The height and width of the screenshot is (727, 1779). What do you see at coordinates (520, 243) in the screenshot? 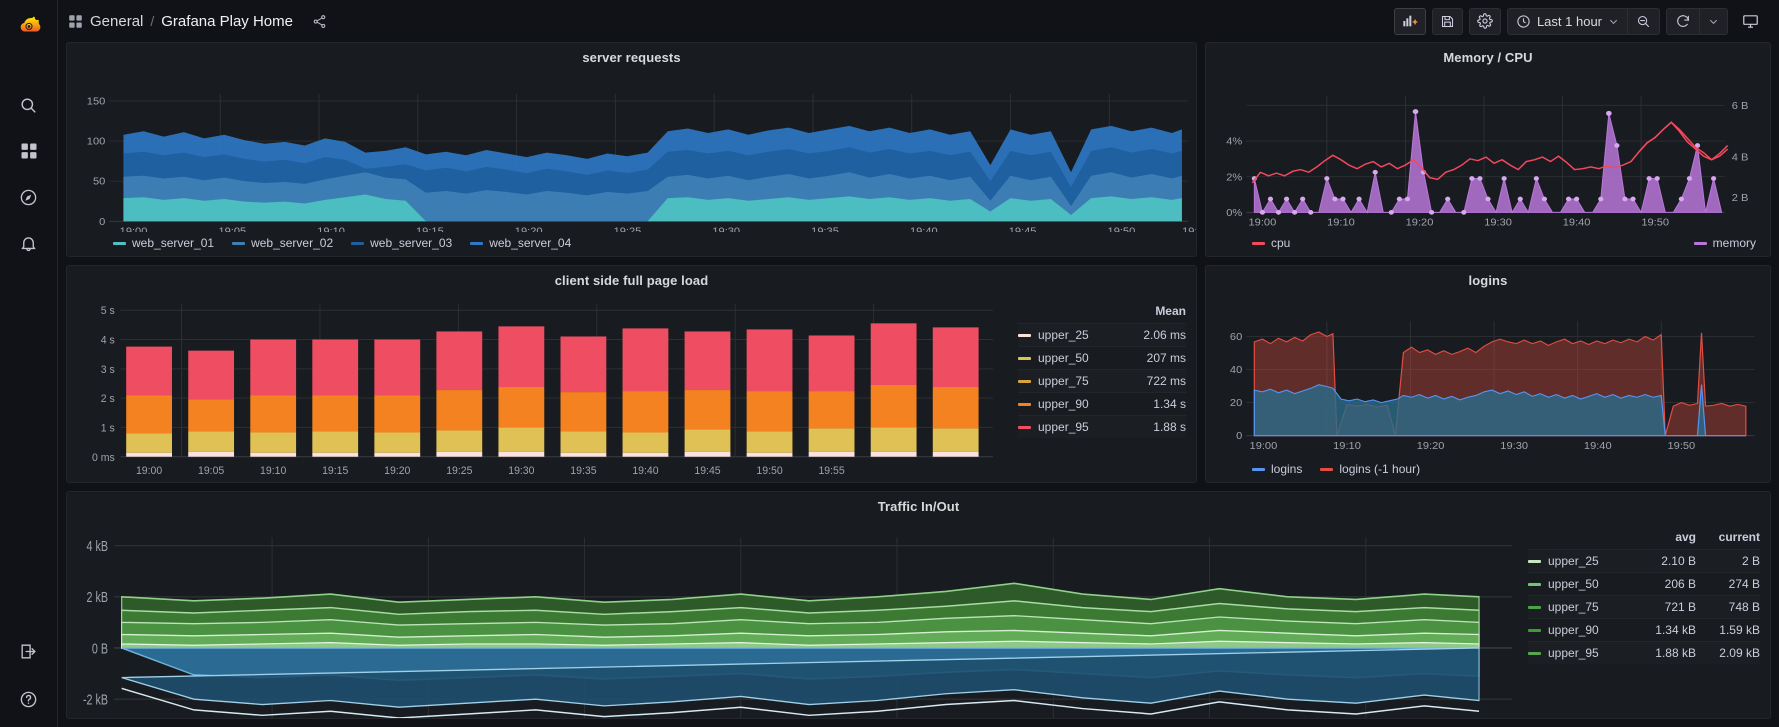
I see `legend-item: web_server_04` at bounding box center [520, 243].